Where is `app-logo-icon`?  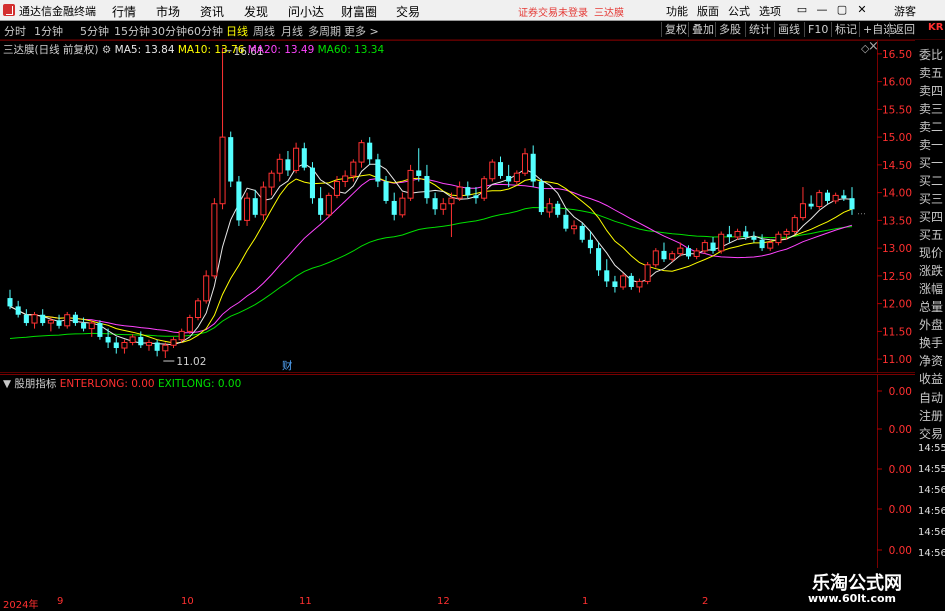 app-logo-icon is located at coordinates (9, 10).